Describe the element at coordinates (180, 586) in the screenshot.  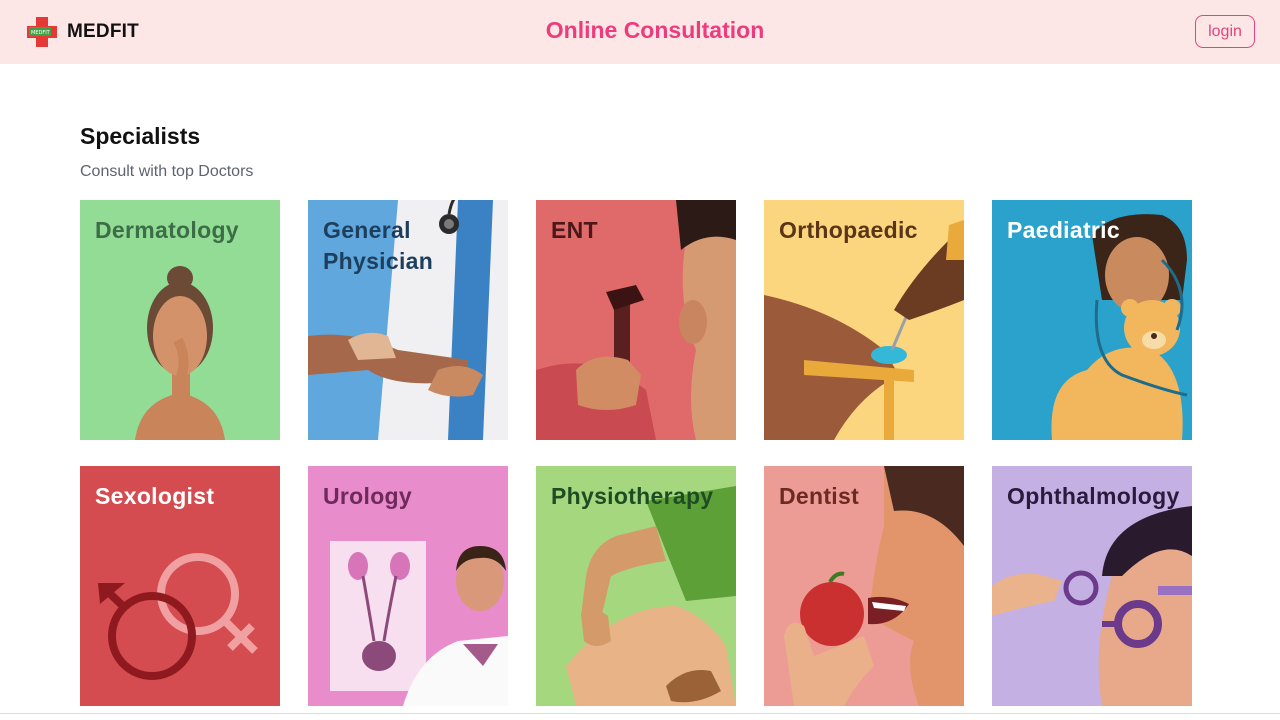
I see `specialist-card-sexologist: Sexologist` at that location.